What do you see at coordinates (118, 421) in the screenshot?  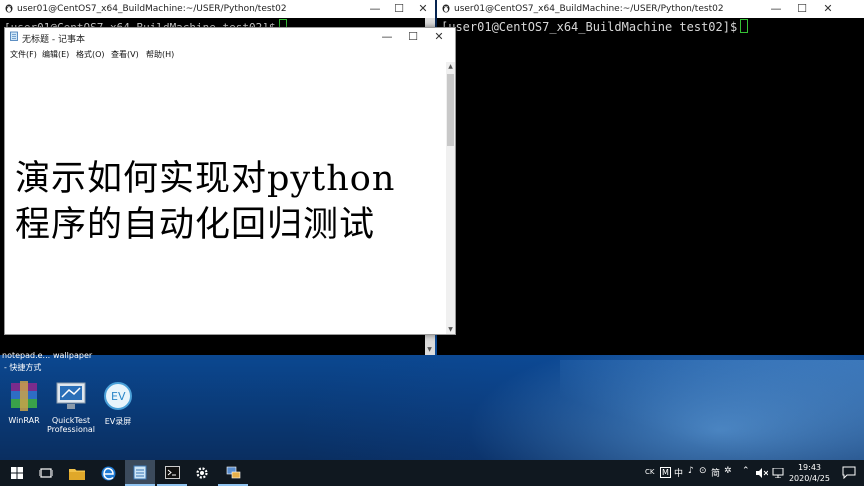 I see `icon-label: EV录屏` at bounding box center [118, 421].